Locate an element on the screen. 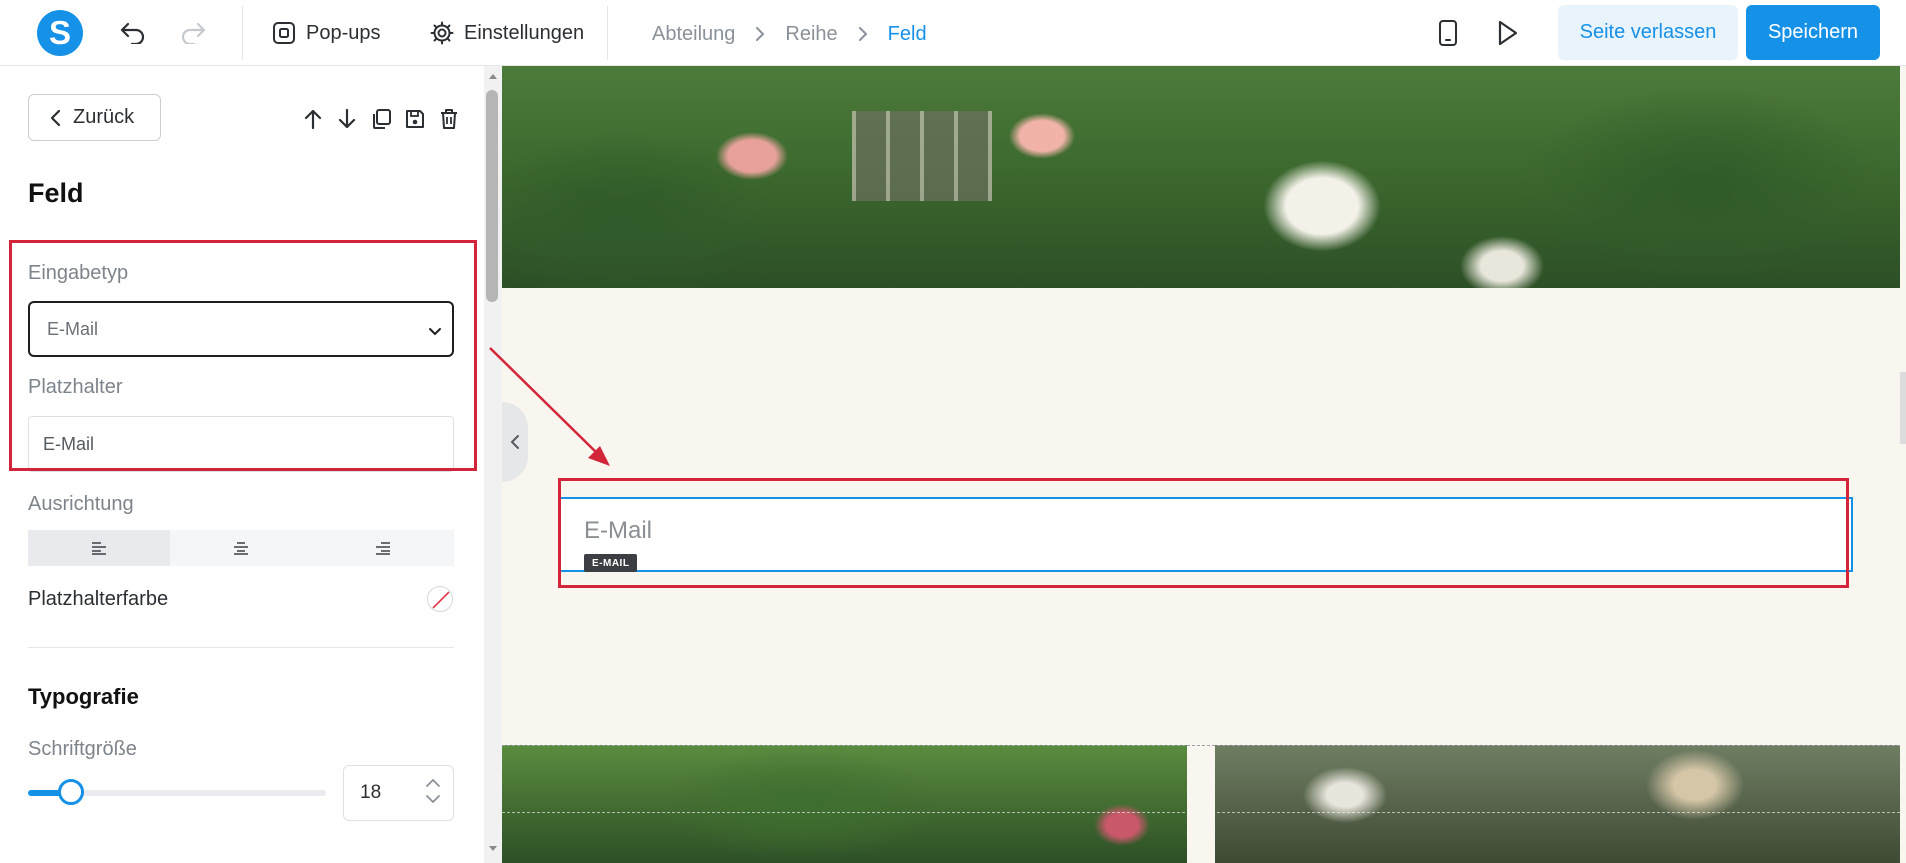 Image resolution: width=1906 pixels, height=863 pixels. popup-icon is located at coordinates (284, 33).